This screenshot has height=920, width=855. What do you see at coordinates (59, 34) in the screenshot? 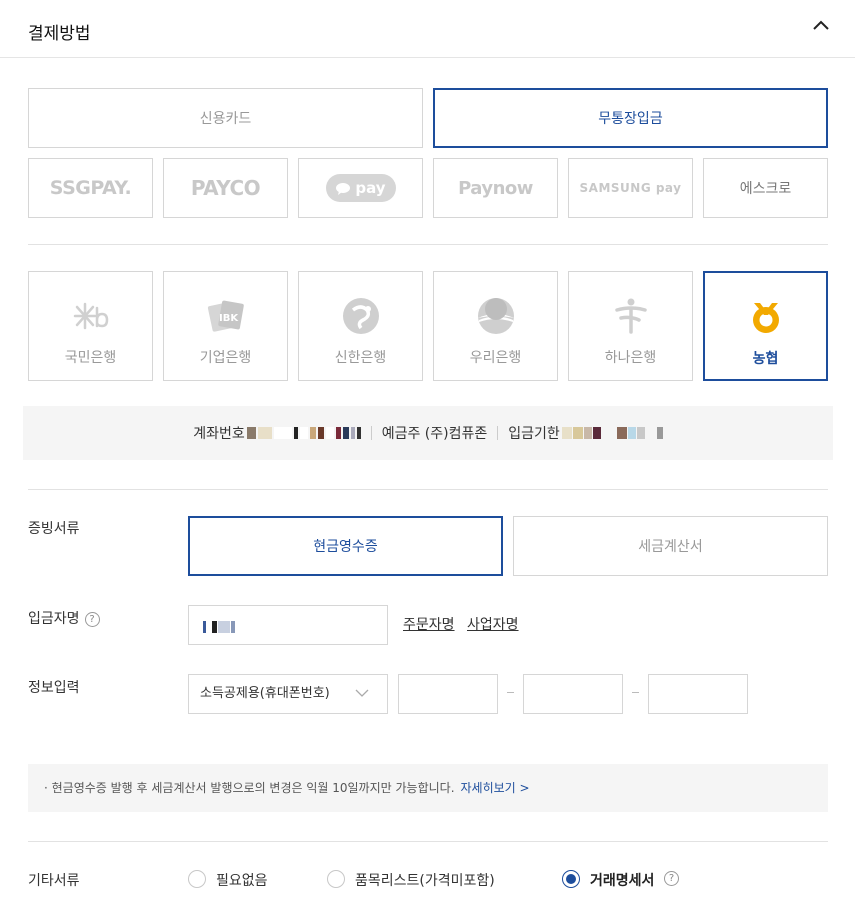
I see `section-title: 결제방법` at bounding box center [59, 34].